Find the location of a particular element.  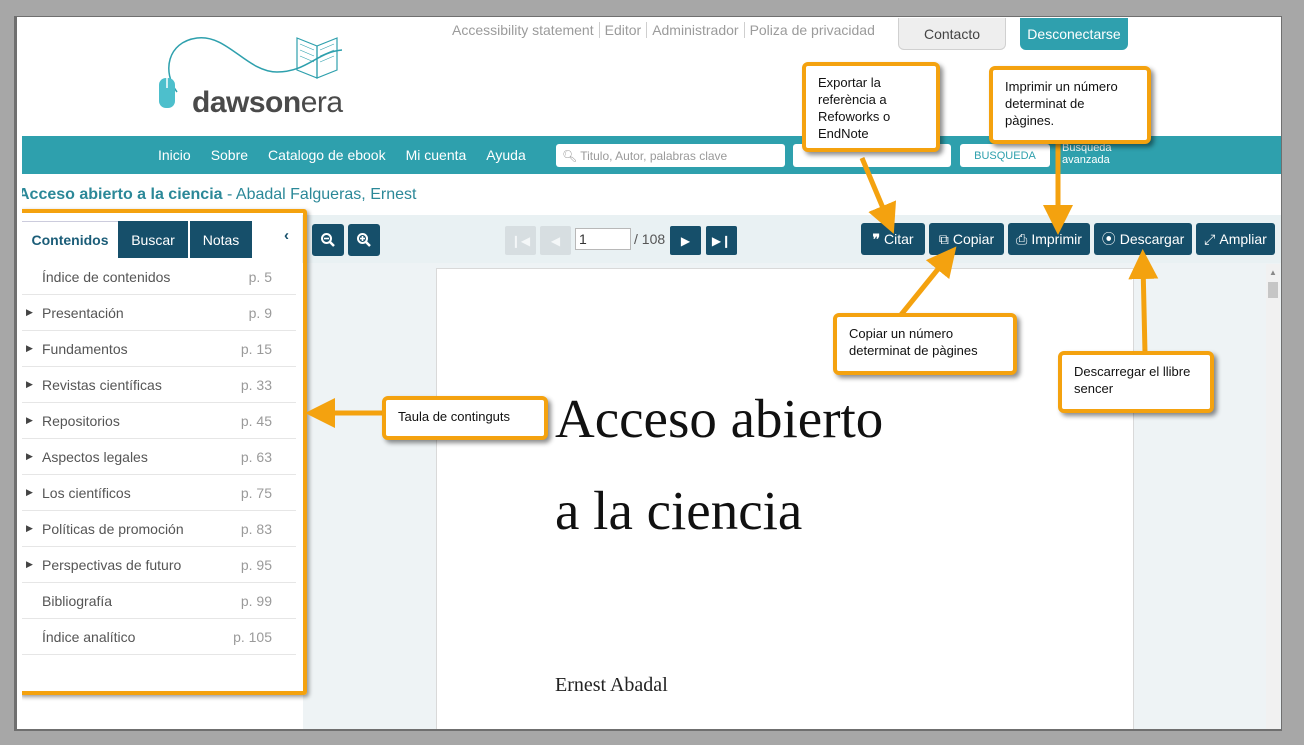

document-author: Ernest Abadal is located at coordinates (611, 685).